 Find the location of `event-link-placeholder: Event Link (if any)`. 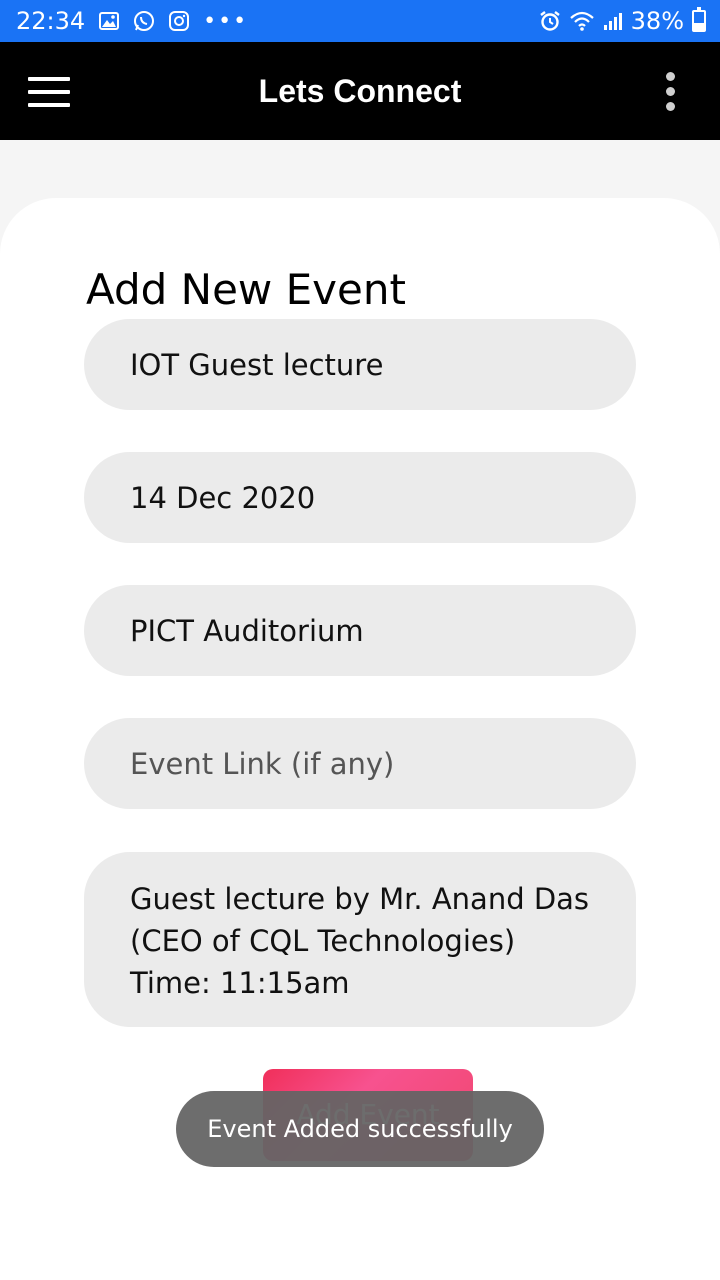

event-link-placeholder: Event Link (if any) is located at coordinates (262, 763).